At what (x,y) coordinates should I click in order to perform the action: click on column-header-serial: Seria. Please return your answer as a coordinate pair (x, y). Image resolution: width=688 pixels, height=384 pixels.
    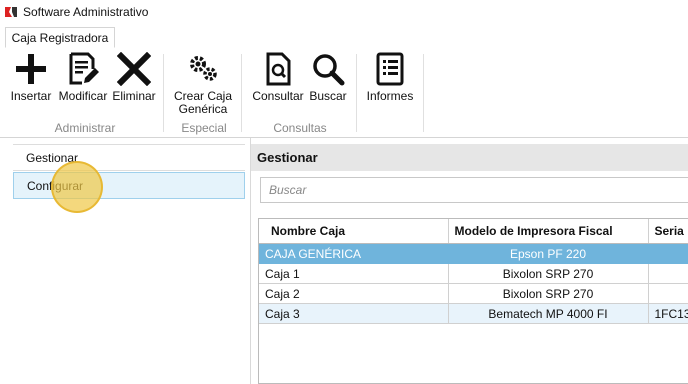
    Looking at the image, I should click on (668, 231).